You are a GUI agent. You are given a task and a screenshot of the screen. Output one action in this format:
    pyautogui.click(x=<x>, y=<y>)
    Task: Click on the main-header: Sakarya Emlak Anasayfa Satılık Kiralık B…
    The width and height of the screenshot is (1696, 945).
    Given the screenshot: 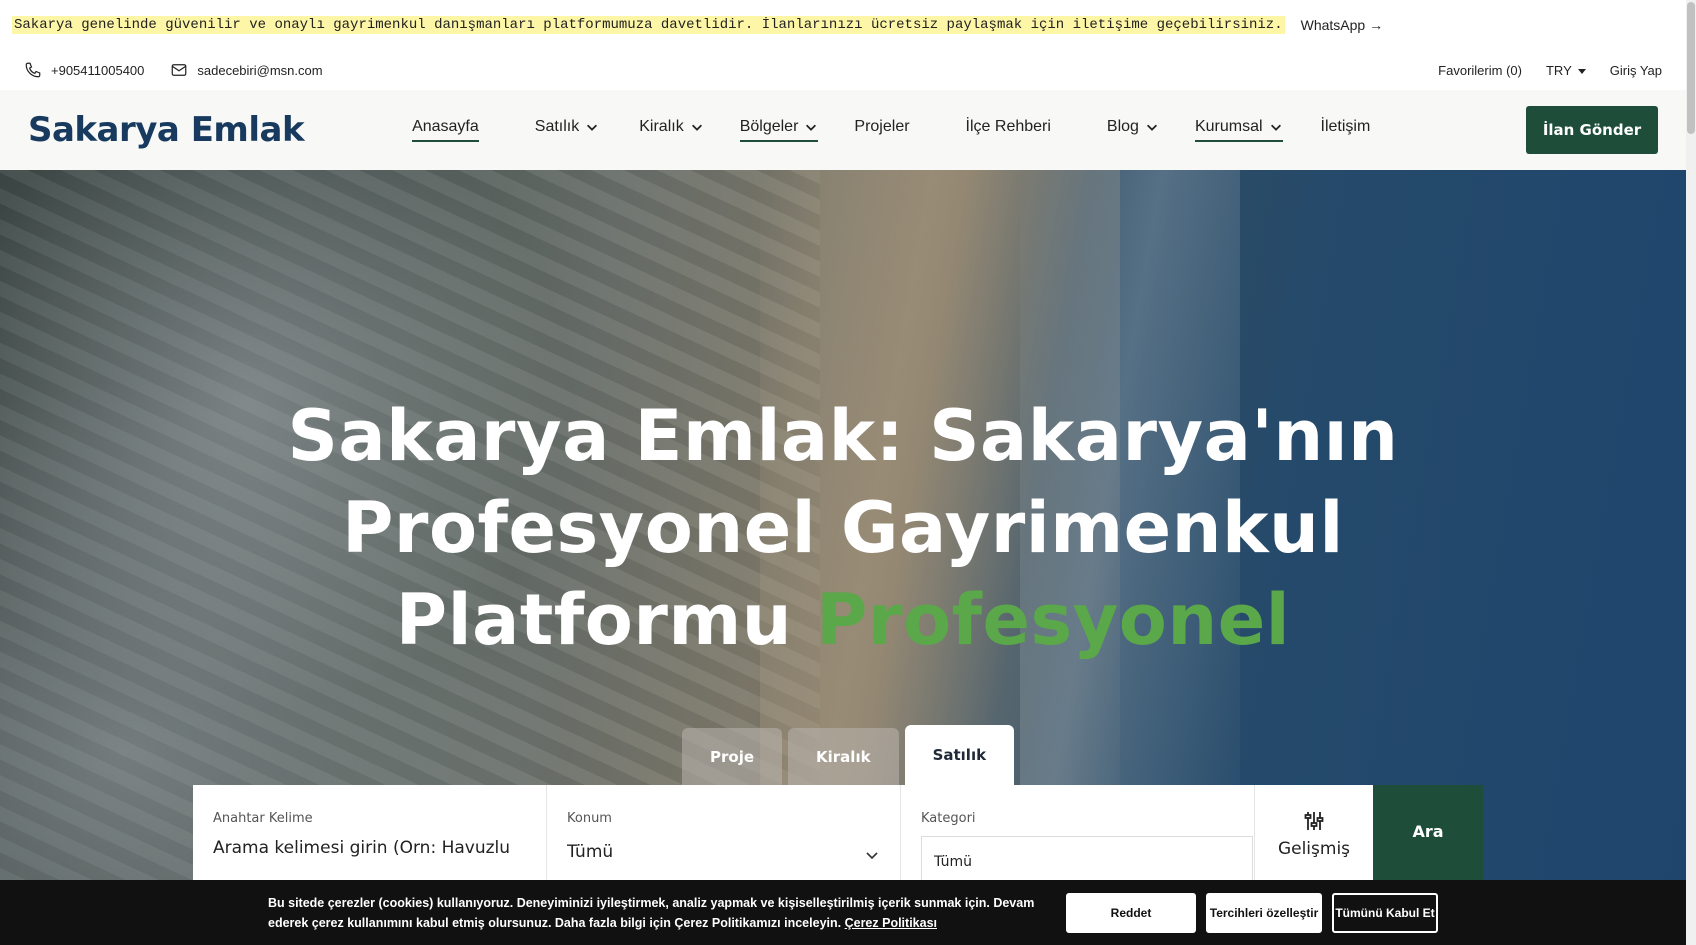 What is the action you would take?
    pyautogui.click(x=843, y=130)
    